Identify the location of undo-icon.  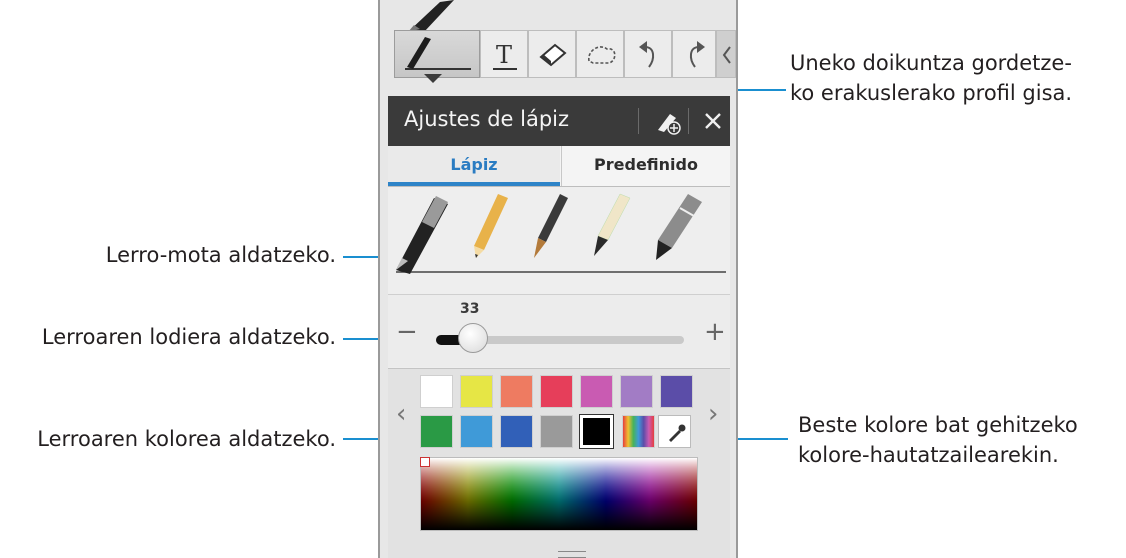
(647, 54).